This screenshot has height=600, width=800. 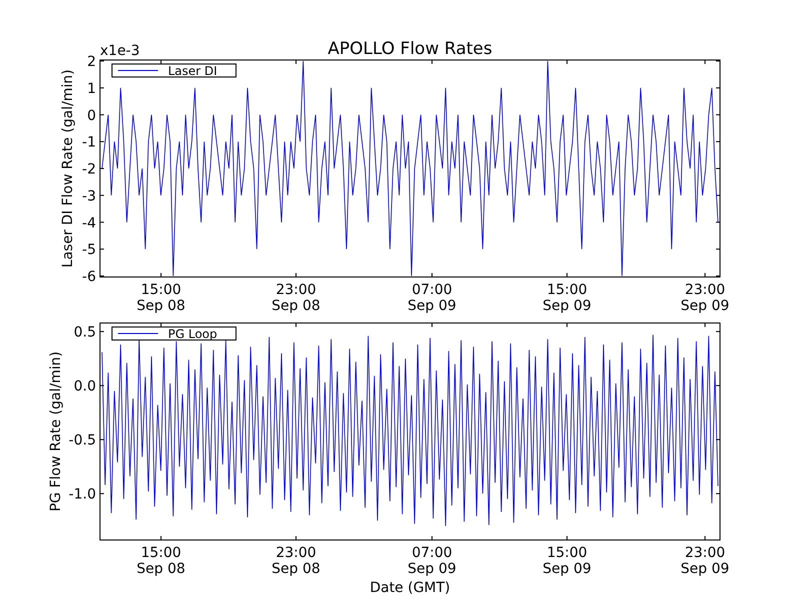 What do you see at coordinates (56, 431) in the screenshot?
I see `axis-title: PG Flow Rate (gal/min)` at bounding box center [56, 431].